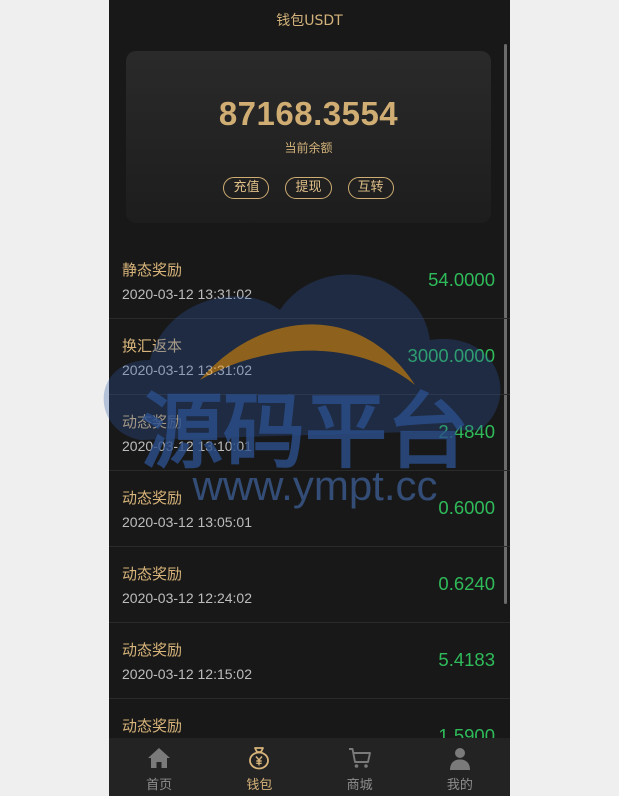  What do you see at coordinates (308, 148) in the screenshot?
I see `balance-label: 当前余额` at bounding box center [308, 148].